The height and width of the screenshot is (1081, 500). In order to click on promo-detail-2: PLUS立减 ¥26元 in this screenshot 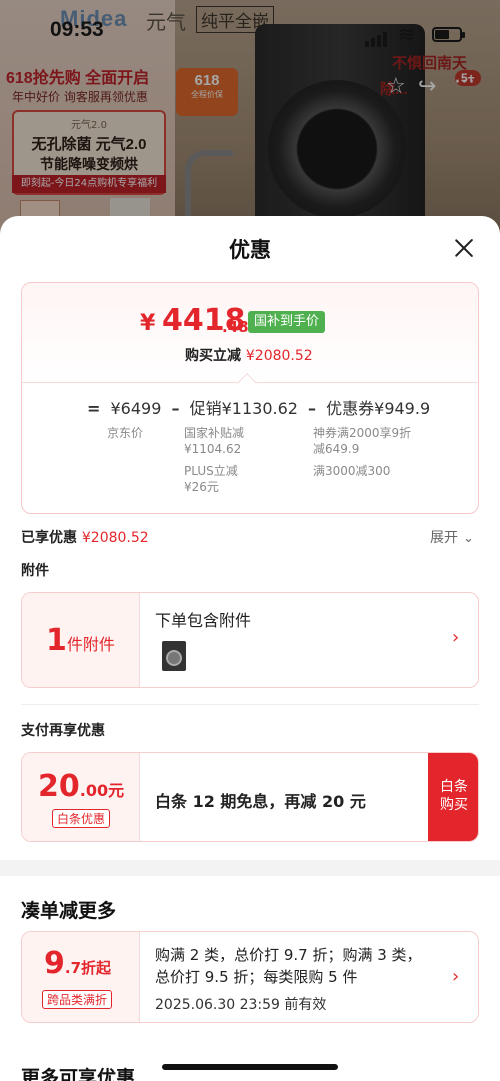, I will do `click(211, 479)`.